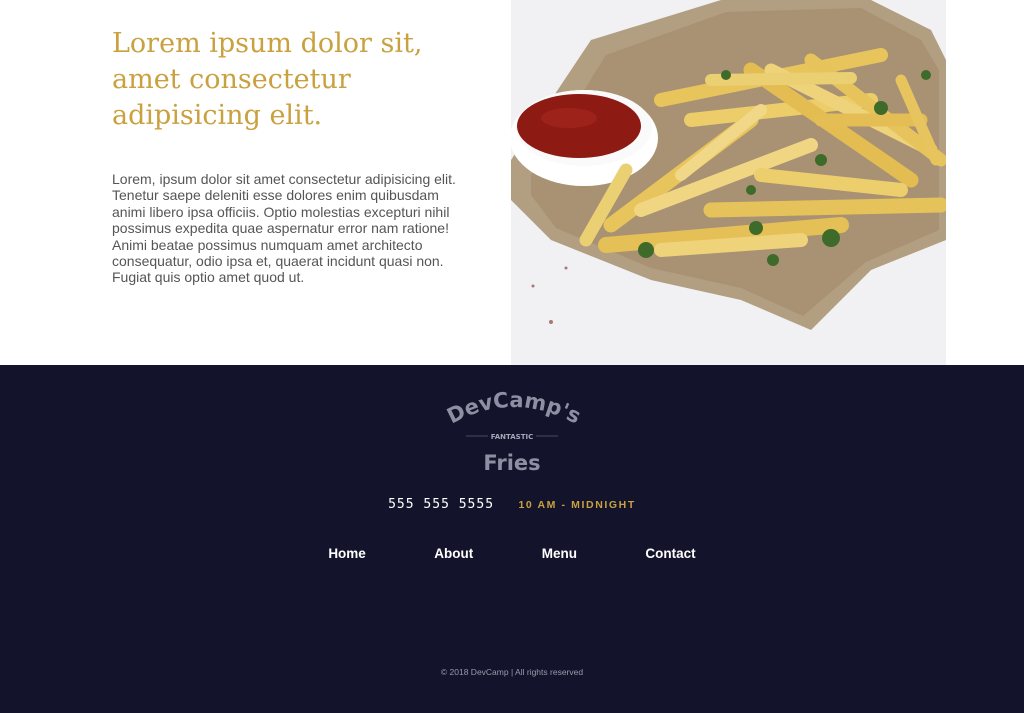 This screenshot has height=713, width=1024. What do you see at coordinates (511, 463) in the screenshot?
I see `logo-bottom-text: Fries` at bounding box center [511, 463].